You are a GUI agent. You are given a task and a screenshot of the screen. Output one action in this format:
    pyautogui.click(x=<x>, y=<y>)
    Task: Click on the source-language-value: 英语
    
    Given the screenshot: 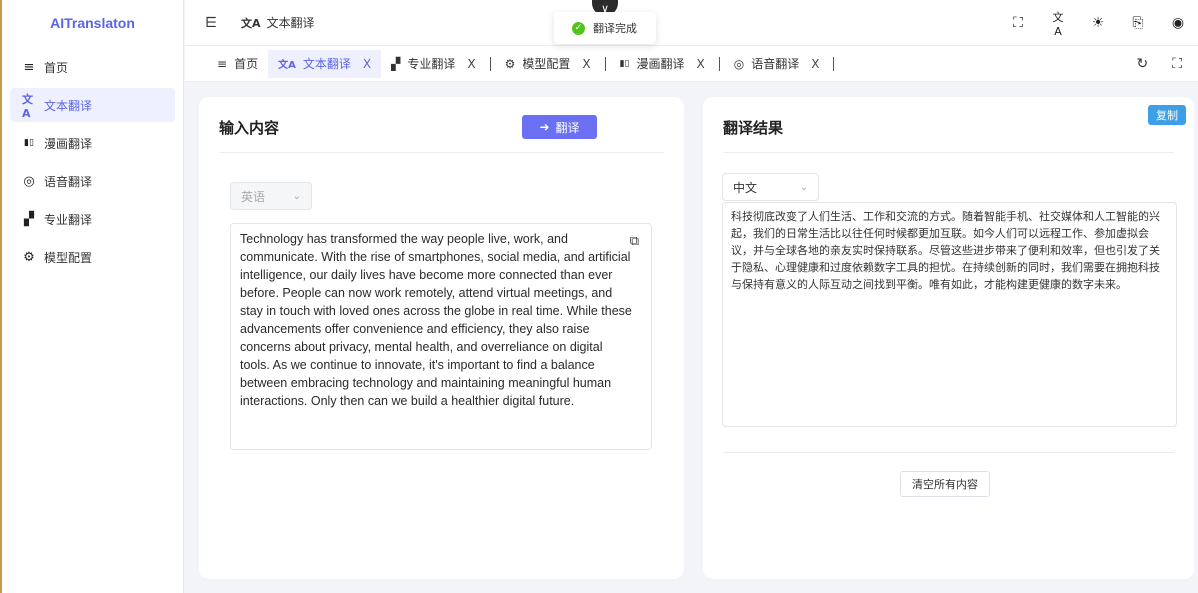 What is the action you would take?
    pyautogui.click(x=253, y=196)
    